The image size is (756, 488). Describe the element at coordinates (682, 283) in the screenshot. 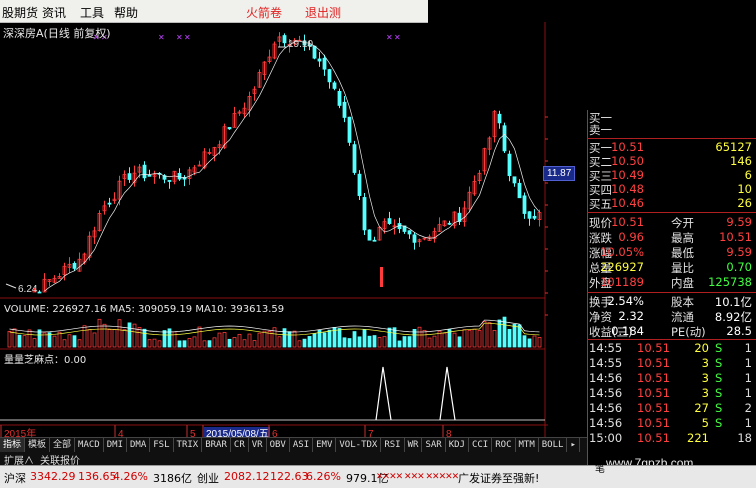

I see `stat-label-2: 内盘` at that location.